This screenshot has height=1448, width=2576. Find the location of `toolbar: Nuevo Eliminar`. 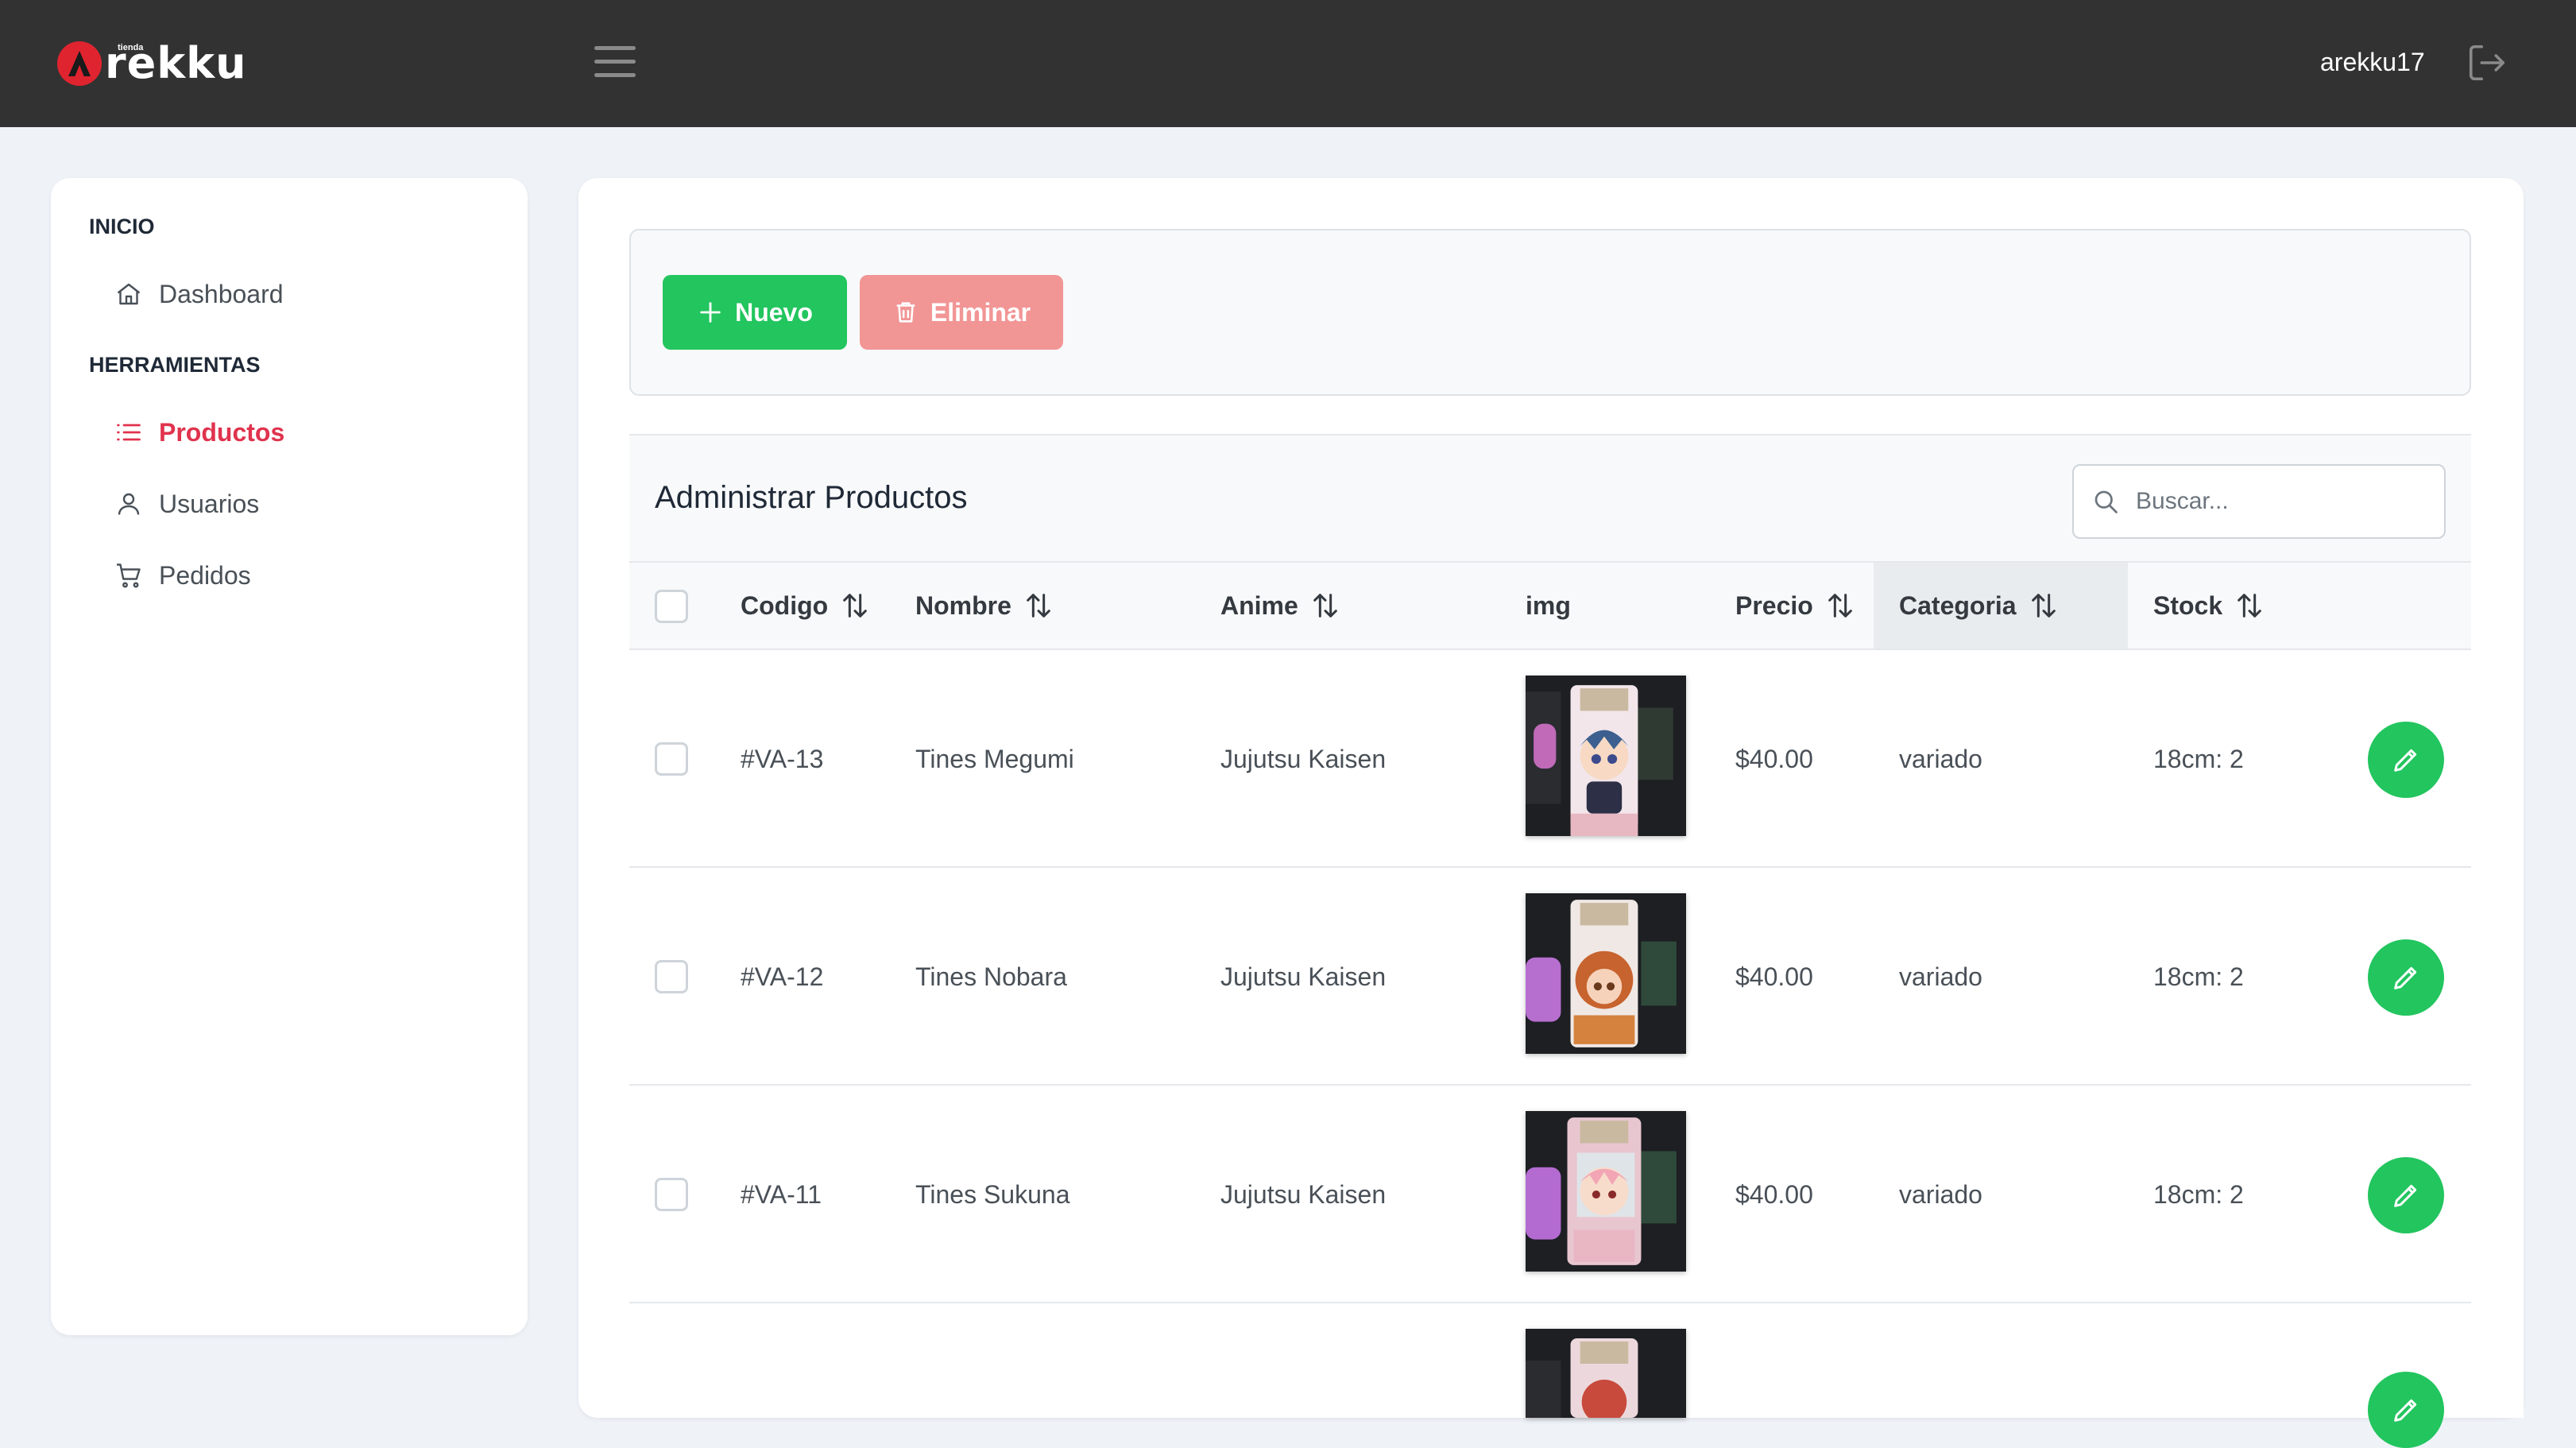

toolbar: Nuevo Eliminar is located at coordinates (1550, 312).